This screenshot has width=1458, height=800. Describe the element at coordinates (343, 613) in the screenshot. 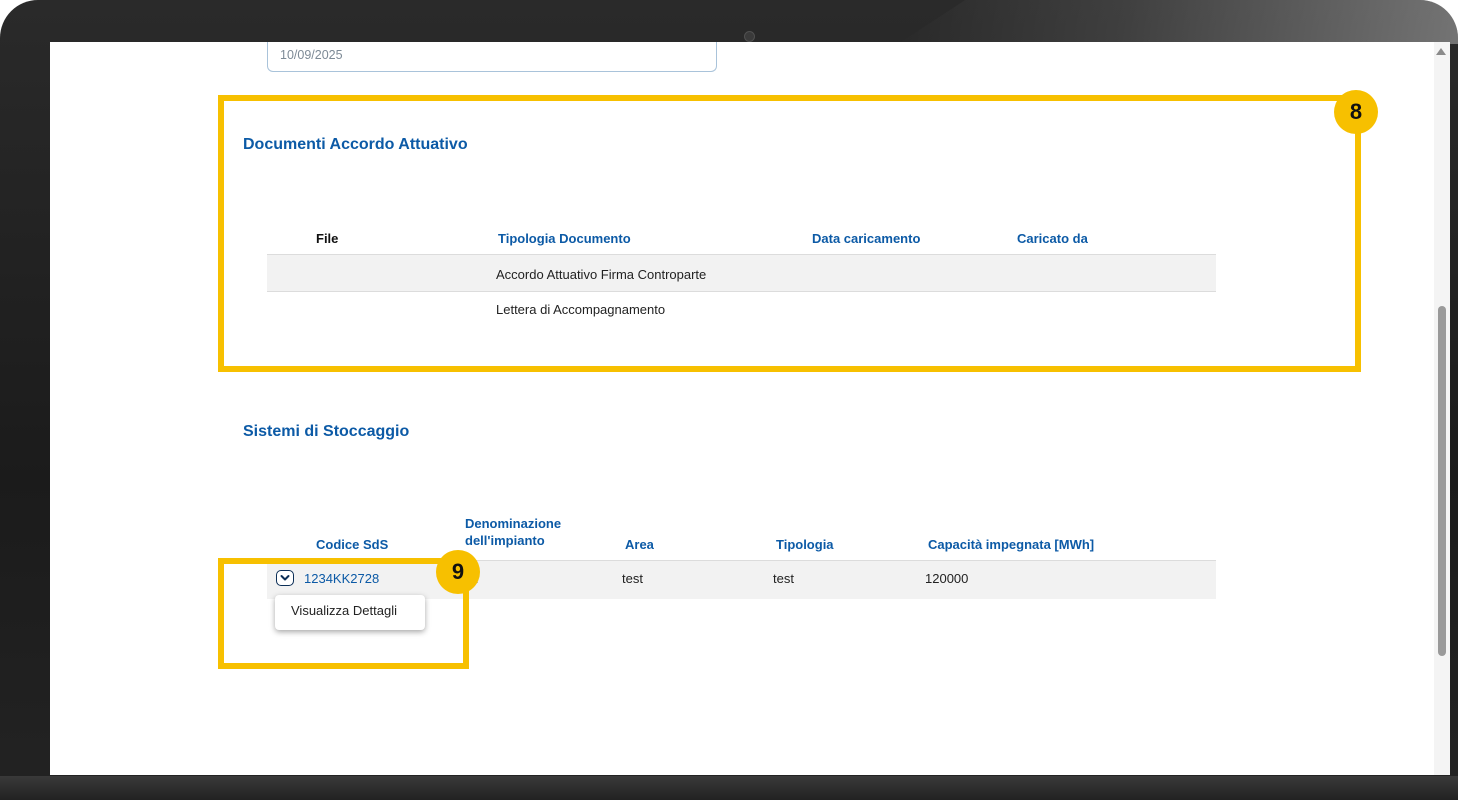

I see `highlight-box-row-menu` at that location.